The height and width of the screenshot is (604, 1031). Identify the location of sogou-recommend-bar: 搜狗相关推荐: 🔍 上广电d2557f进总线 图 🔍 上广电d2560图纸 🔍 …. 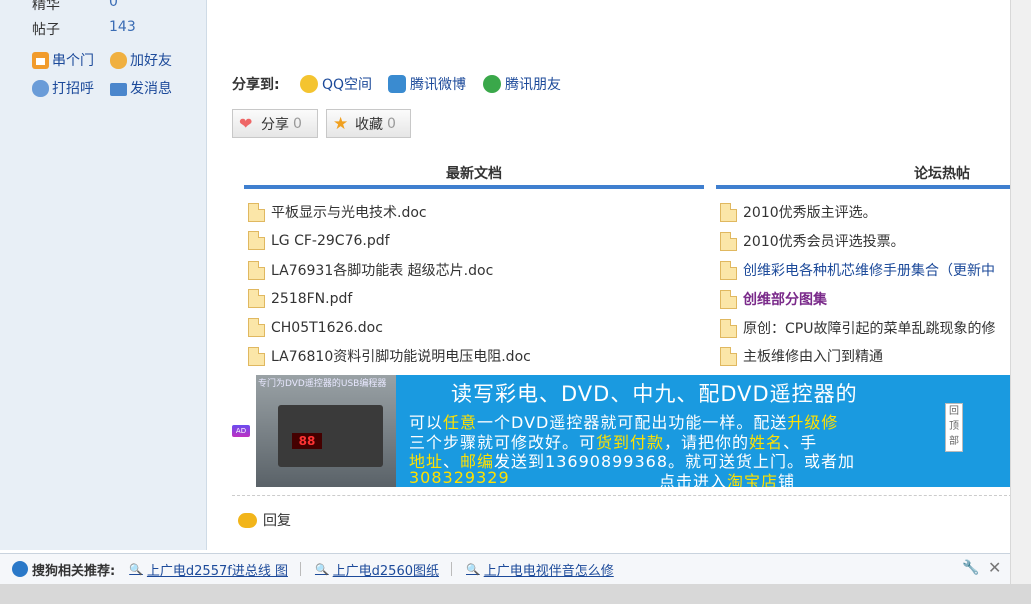
(505, 568).